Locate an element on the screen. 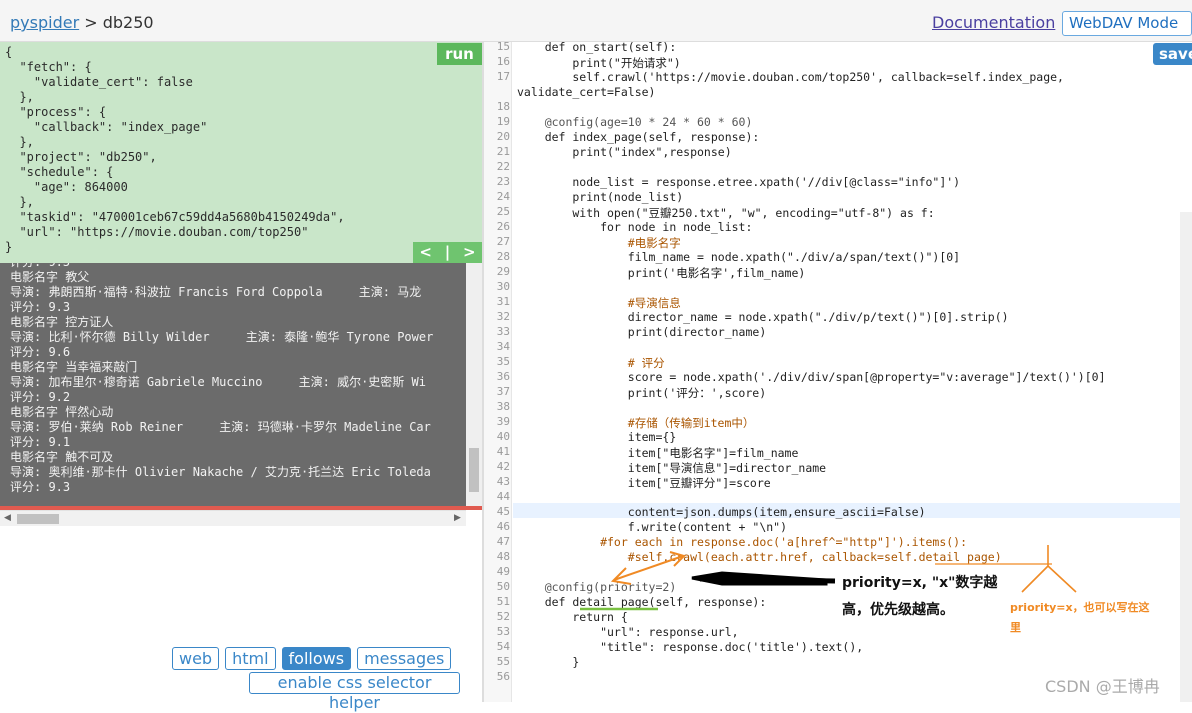 The width and height of the screenshot is (1192, 713). output-line: 评分: 9.5 is located at coordinates (238, 266).